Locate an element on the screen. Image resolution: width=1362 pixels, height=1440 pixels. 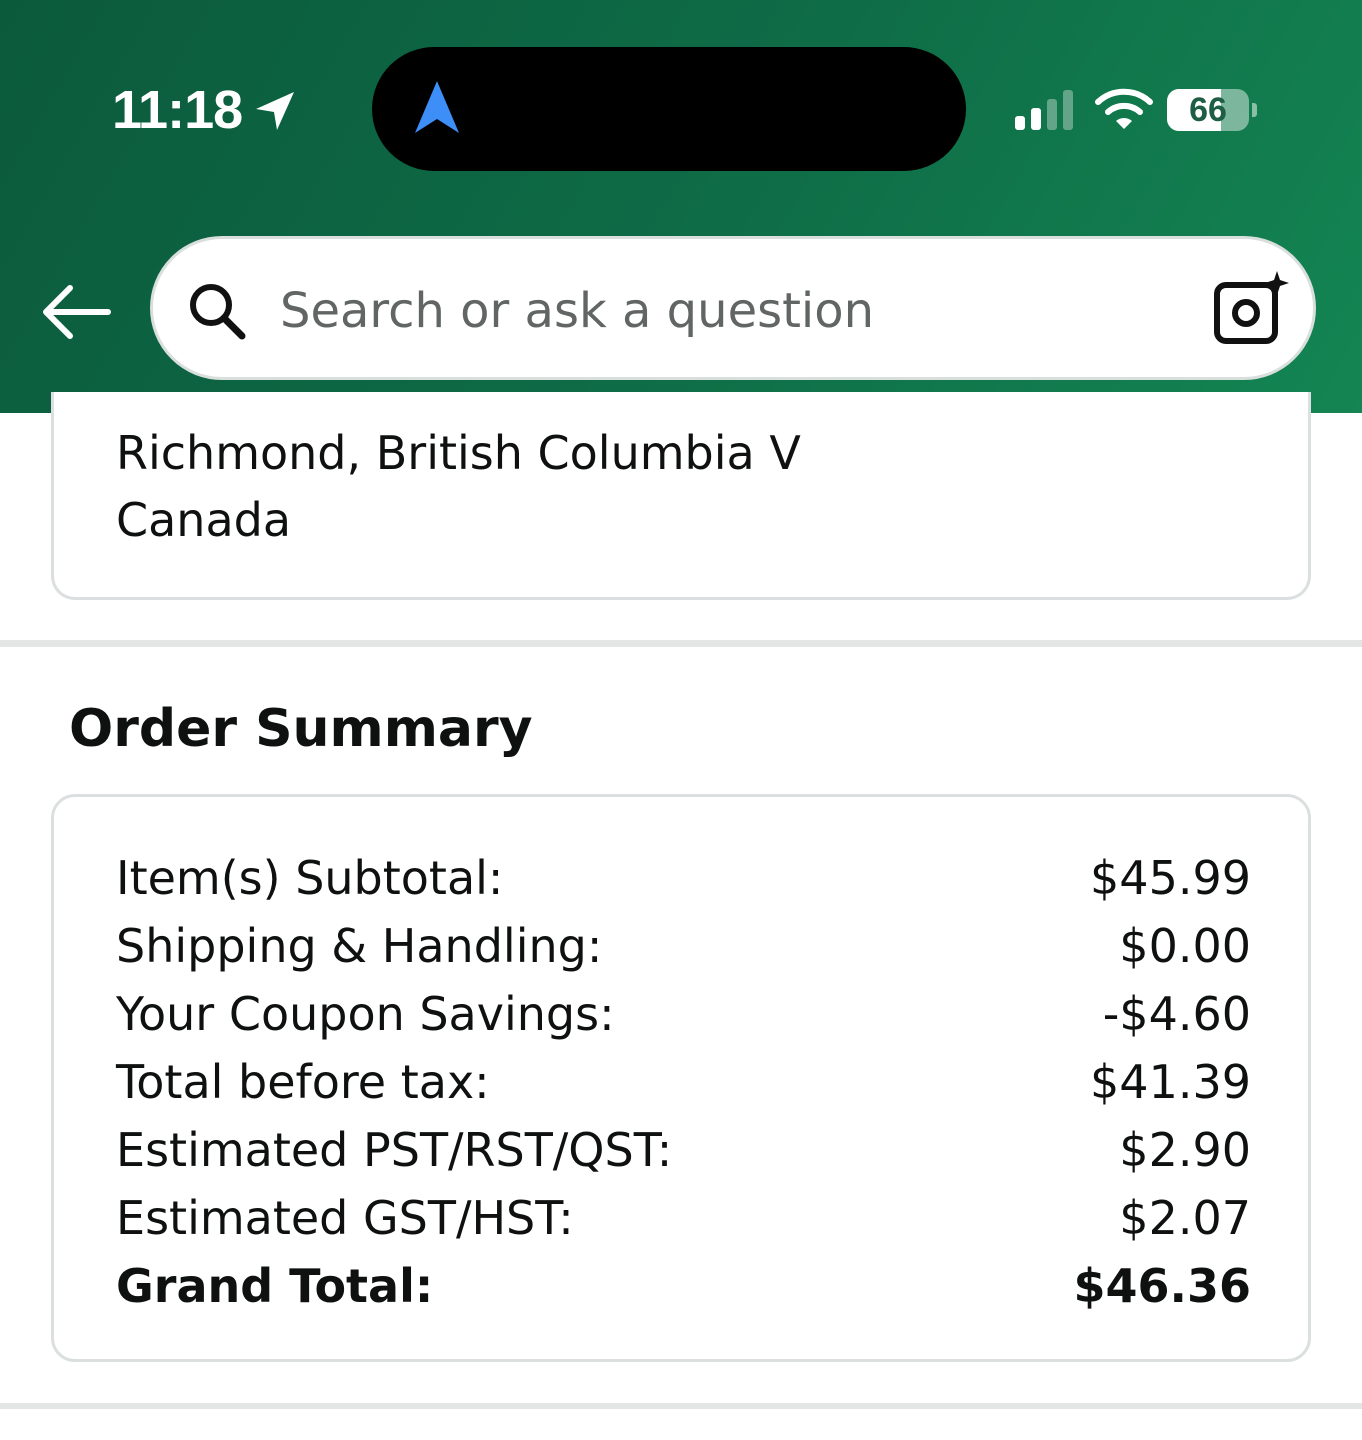
search-bar is located at coordinates (733, 308).